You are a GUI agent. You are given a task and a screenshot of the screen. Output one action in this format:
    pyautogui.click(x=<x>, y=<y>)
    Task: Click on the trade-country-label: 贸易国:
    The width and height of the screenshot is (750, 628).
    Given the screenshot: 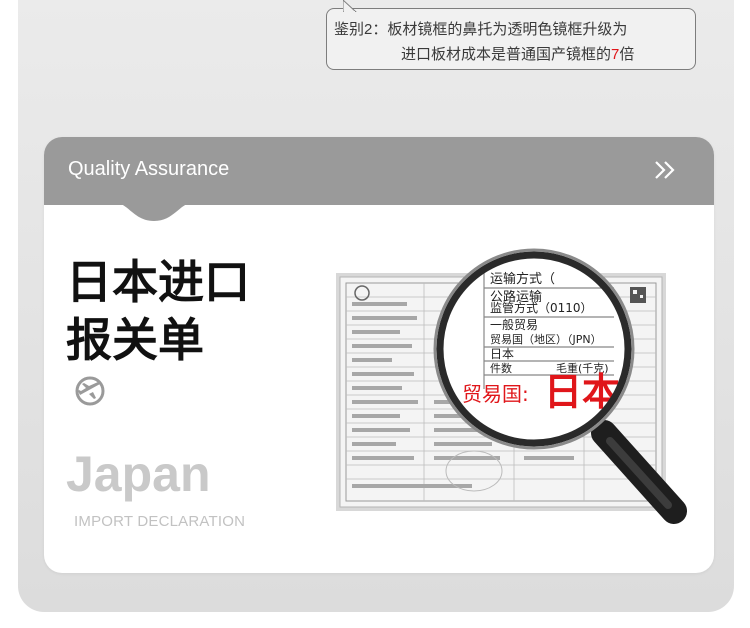 What is the action you would take?
    pyautogui.click(x=495, y=394)
    